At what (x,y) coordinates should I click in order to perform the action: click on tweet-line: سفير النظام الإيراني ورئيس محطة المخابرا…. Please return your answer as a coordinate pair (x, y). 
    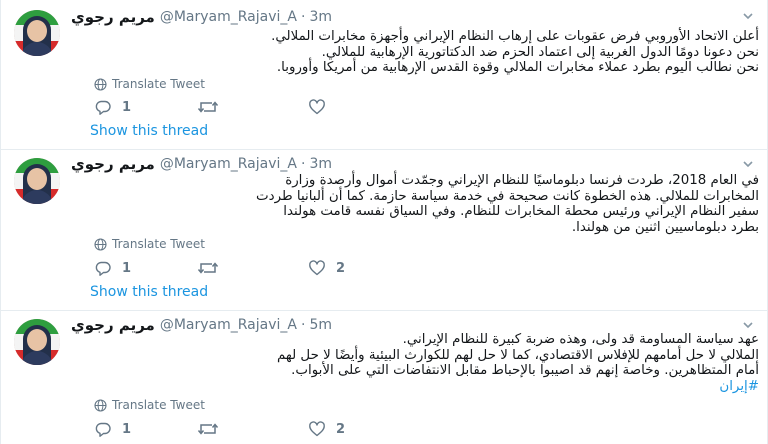
    Looking at the image, I should click on (521, 211).